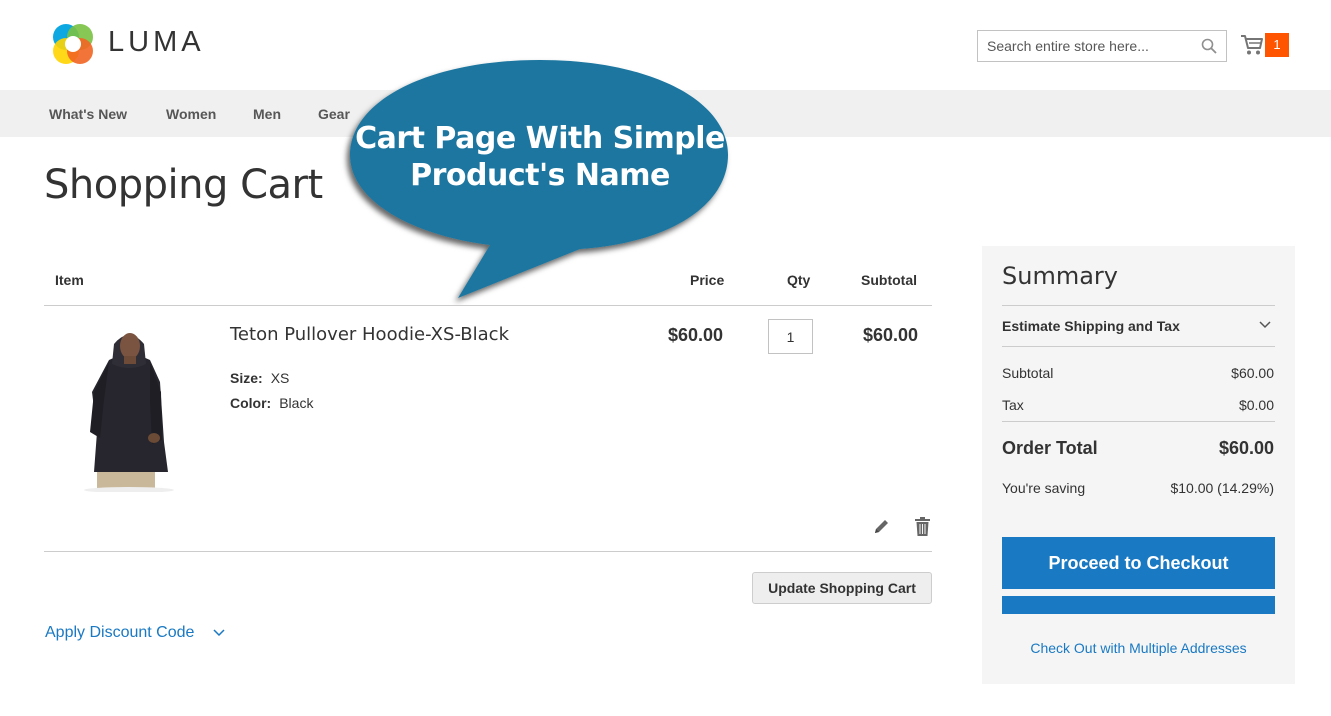 The image size is (1331, 716). Describe the element at coordinates (1222, 488) in the screenshot. I see `saving-value: $10.00 (14.29%)` at that location.